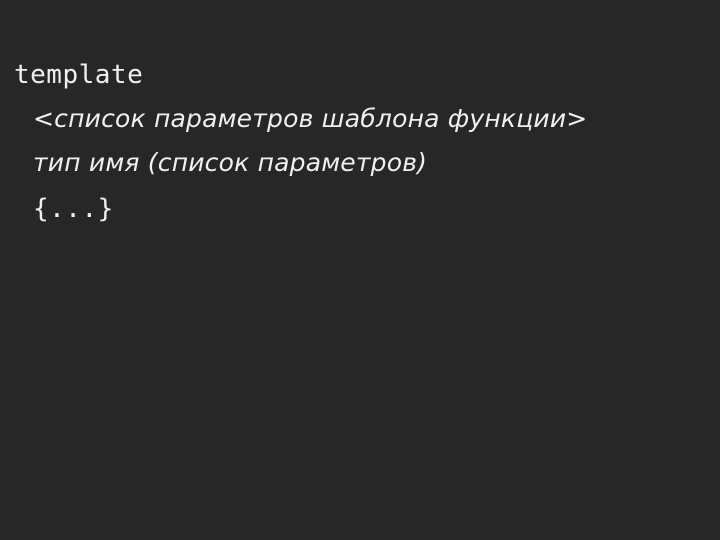  Describe the element at coordinates (310, 118) in the screenshot. I see `code-line-template-parameter-list: <список параметров шаблона функции>` at that location.